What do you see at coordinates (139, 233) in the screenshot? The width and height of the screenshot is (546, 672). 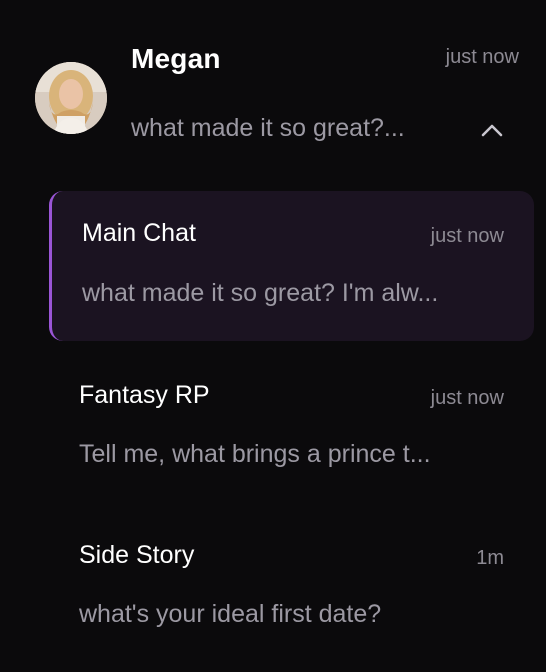 I see `chat-title: Main Chat` at bounding box center [139, 233].